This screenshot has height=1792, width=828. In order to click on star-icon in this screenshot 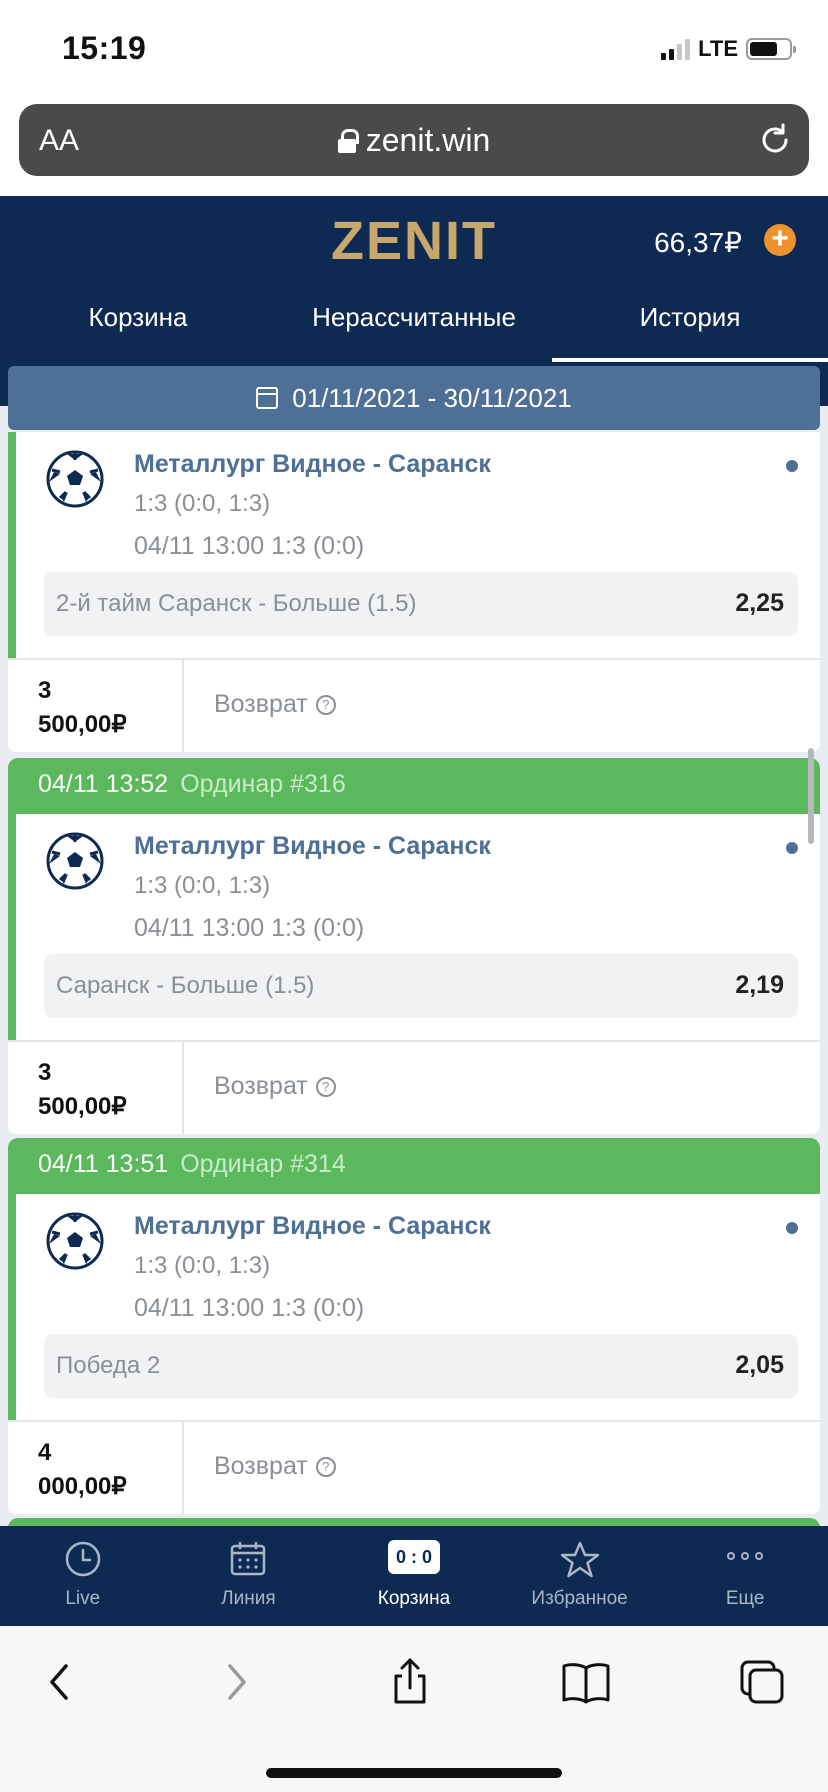, I will do `click(579, 1559)`.